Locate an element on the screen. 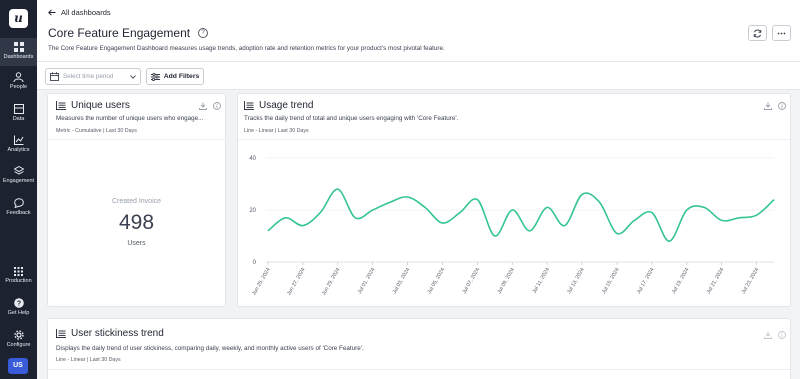 The width and height of the screenshot is (800, 379). help-circle-icon: ? is located at coordinates (203, 33).